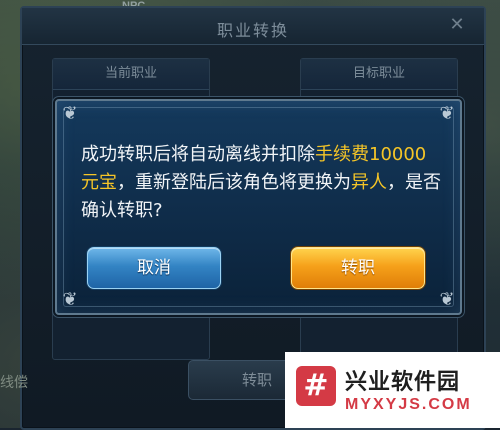  What do you see at coordinates (252, 30) in the screenshot?
I see `window-title: 职业转换` at bounding box center [252, 30].